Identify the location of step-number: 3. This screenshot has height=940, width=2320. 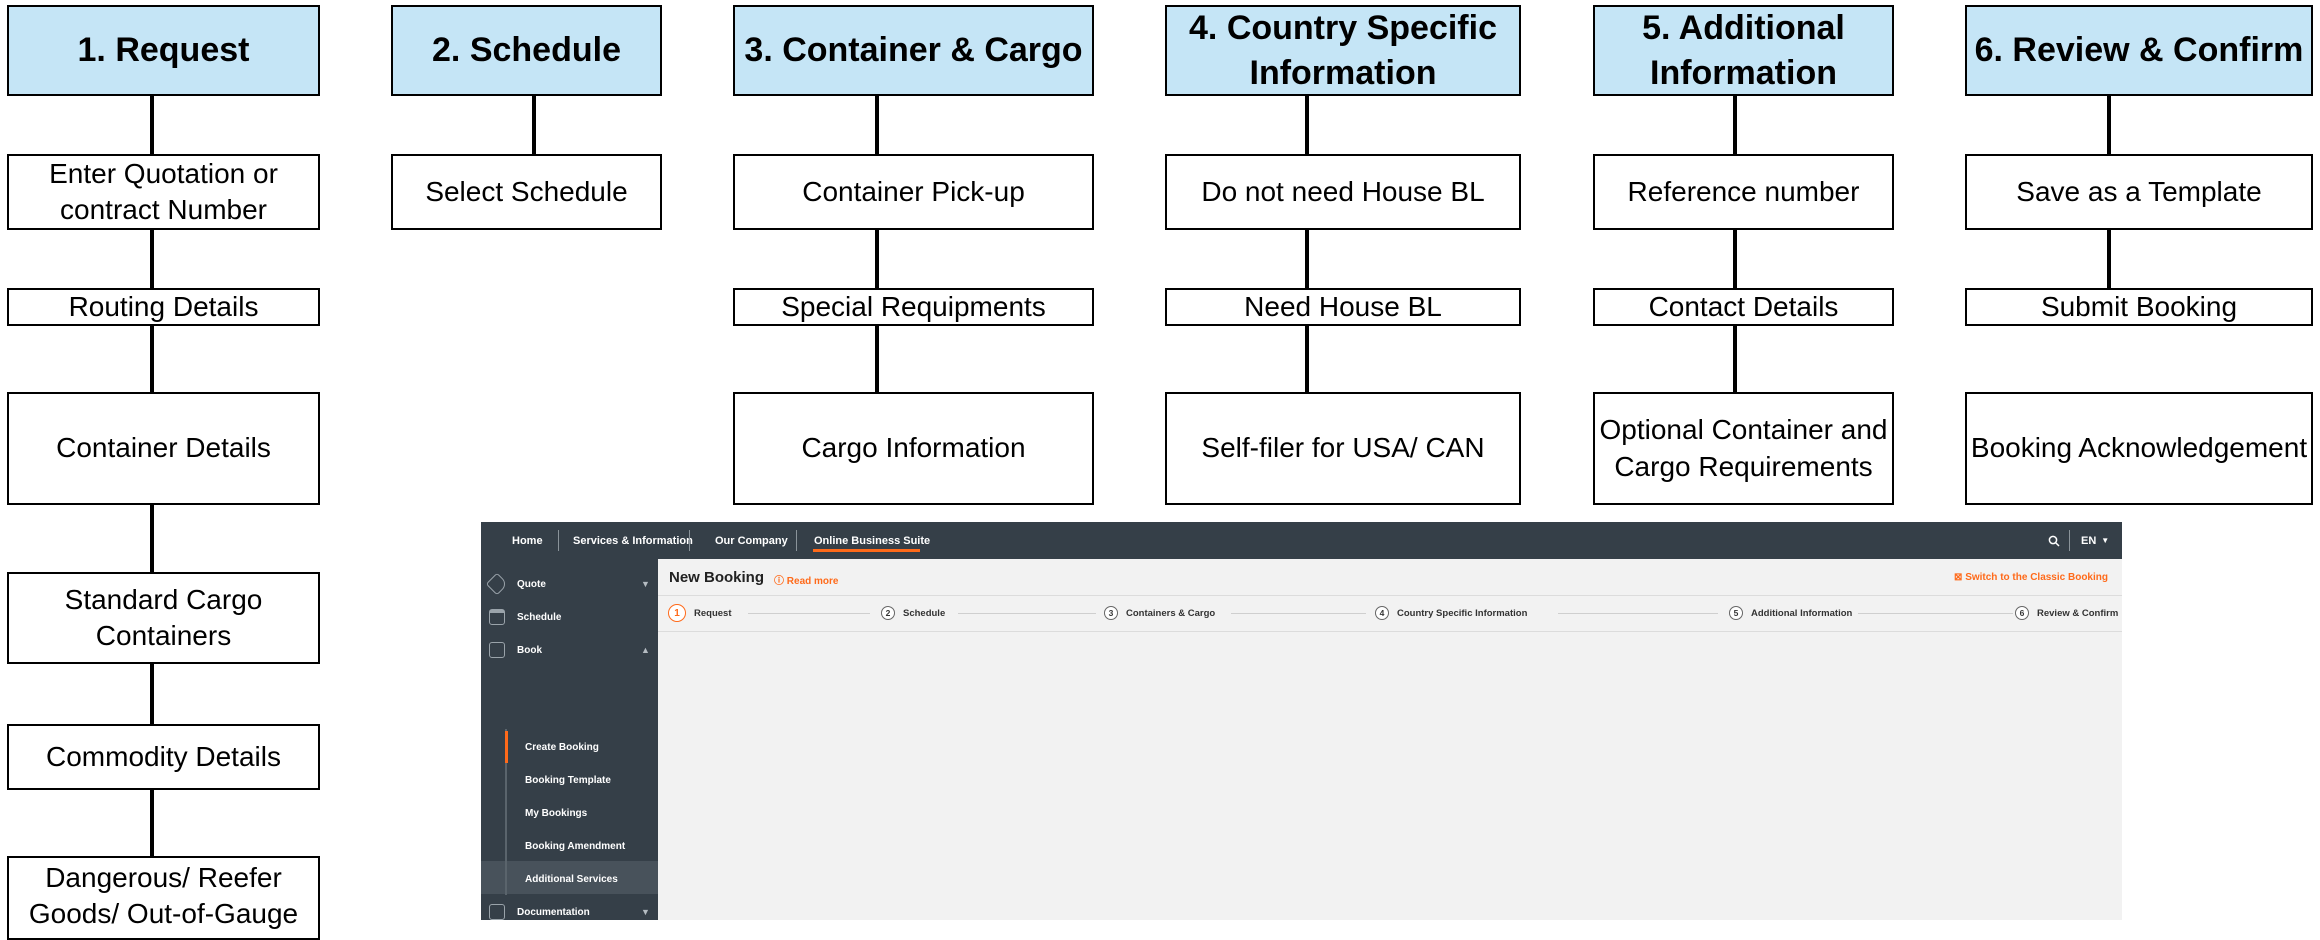
(1111, 613).